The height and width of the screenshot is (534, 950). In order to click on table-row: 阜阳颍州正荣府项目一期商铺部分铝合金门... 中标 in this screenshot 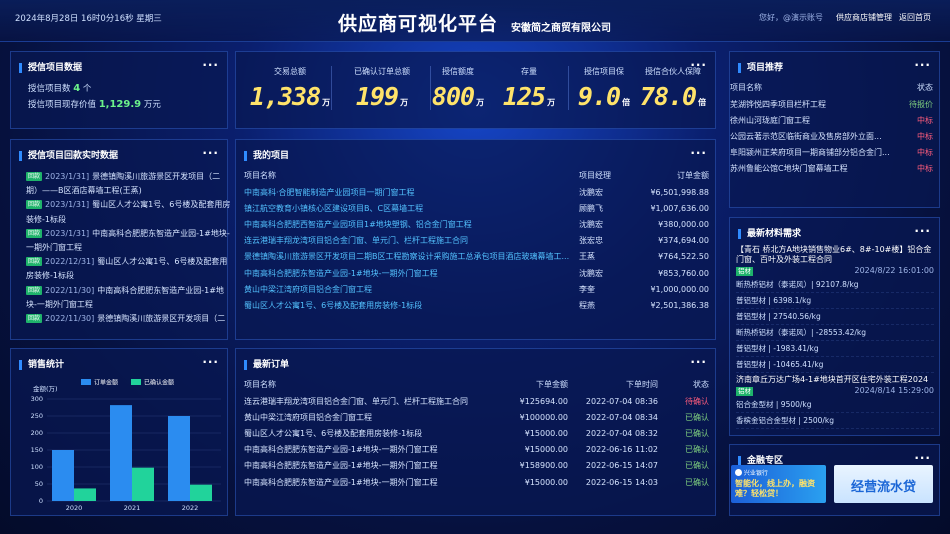, I will do `click(831, 153)`.